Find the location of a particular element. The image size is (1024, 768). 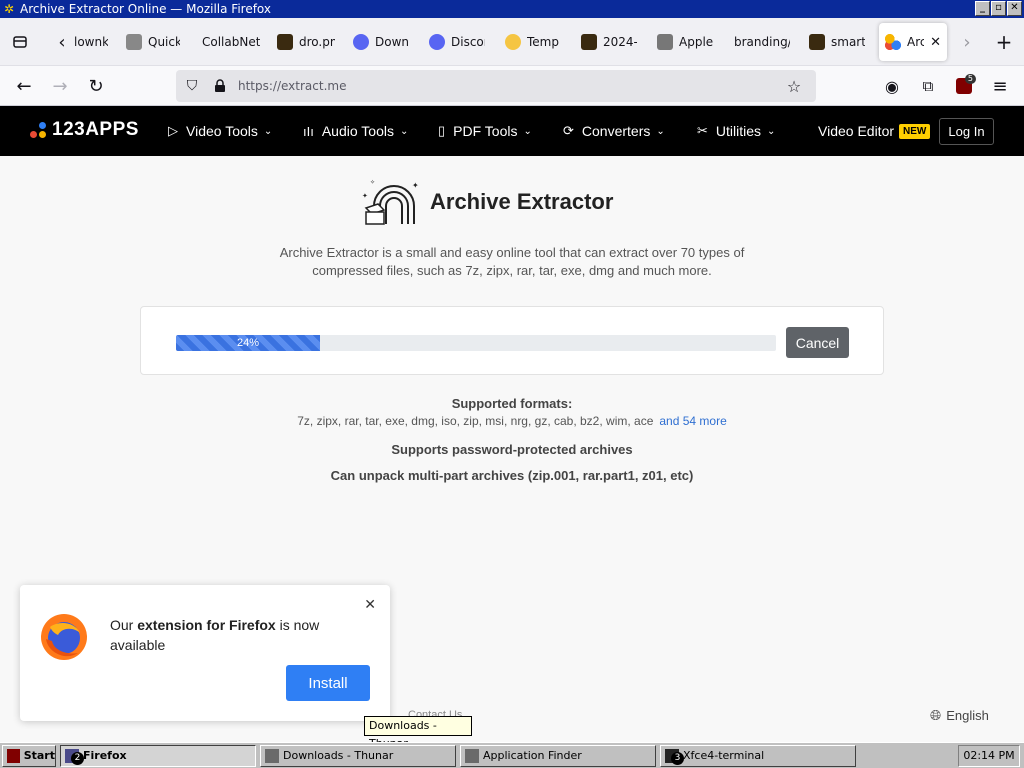

taskbar-item-firefox: Firefox is located at coordinates (158, 756).